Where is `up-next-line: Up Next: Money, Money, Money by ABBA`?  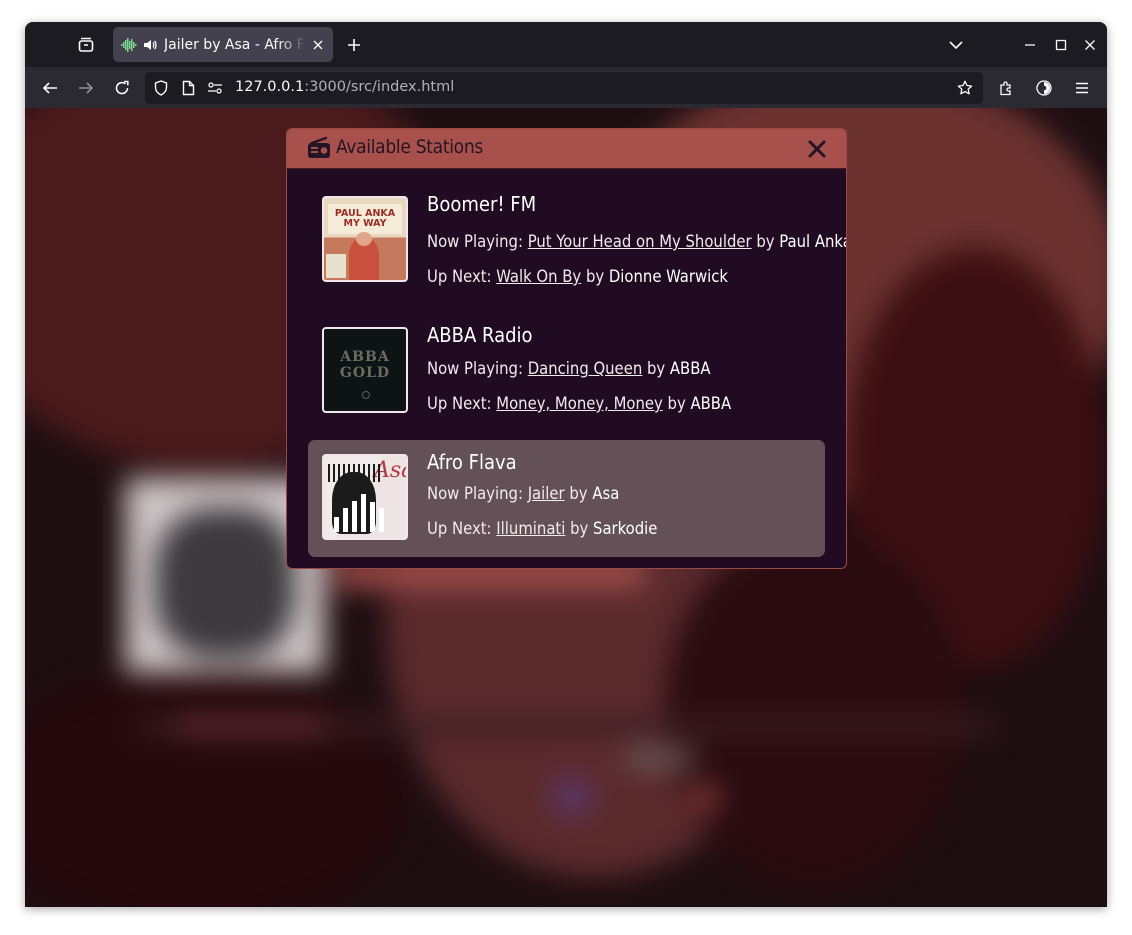 up-next-line: Up Next: Money, Money, Money by ABBA is located at coordinates (579, 403).